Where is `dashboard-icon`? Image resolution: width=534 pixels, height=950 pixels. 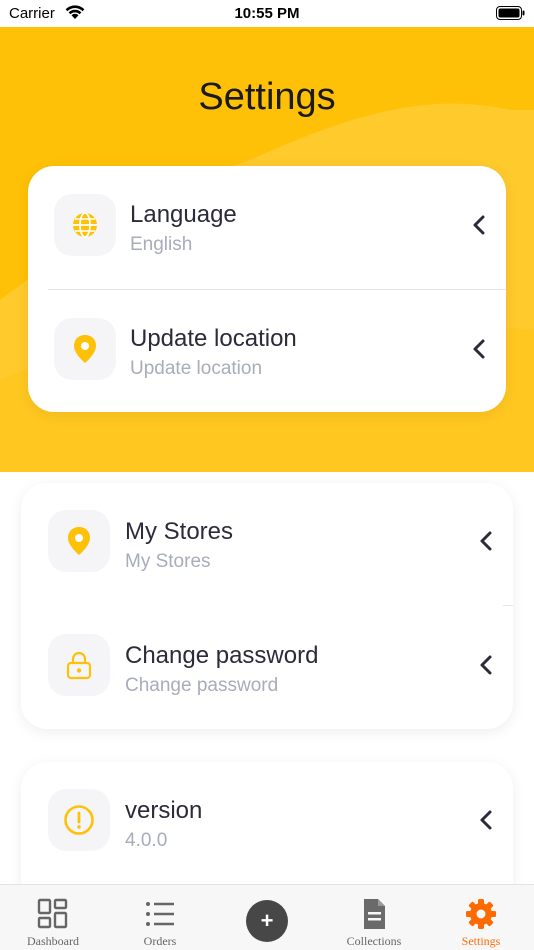 dashboard-icon is located at coordinates (52, 913).